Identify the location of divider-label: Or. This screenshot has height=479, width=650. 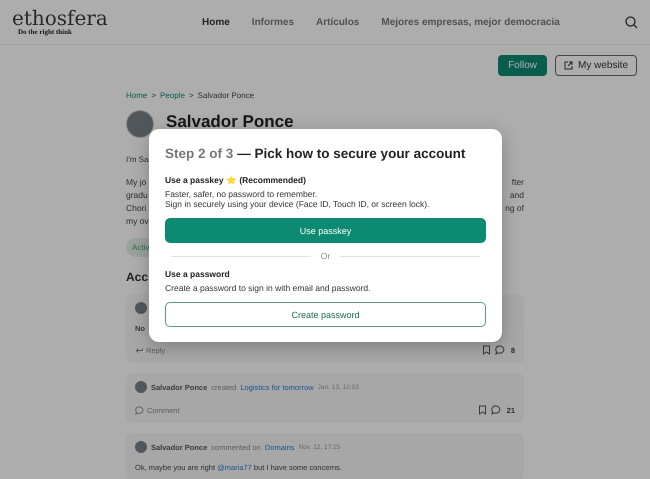
(325, 256).